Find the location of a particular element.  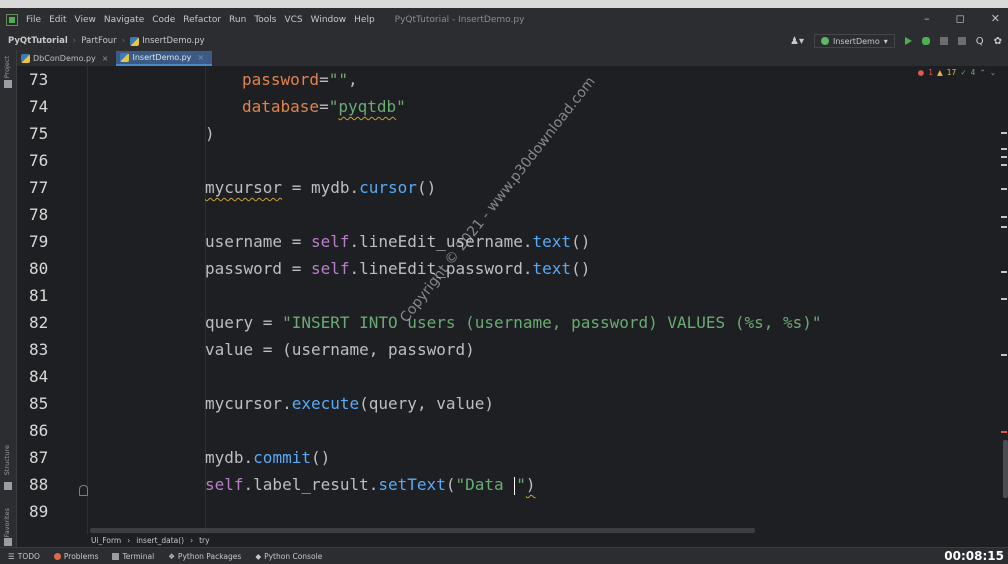

method-call: commit is located at coordinates (282, 457).